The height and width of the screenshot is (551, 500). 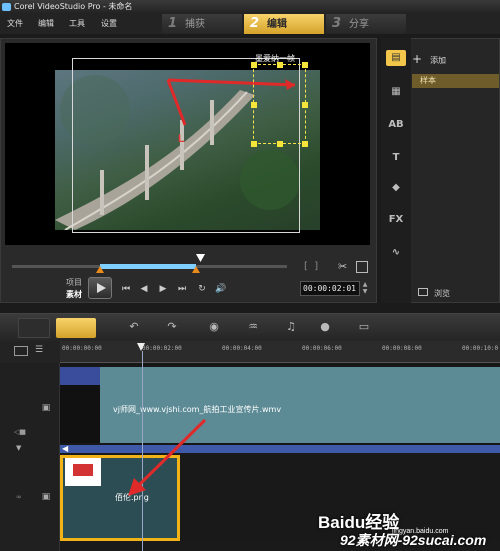 What do you see at coordinates (195, 24) in the screenshot?
I see `tab-capture-label: 捕获` at bounding box center [195, 24].